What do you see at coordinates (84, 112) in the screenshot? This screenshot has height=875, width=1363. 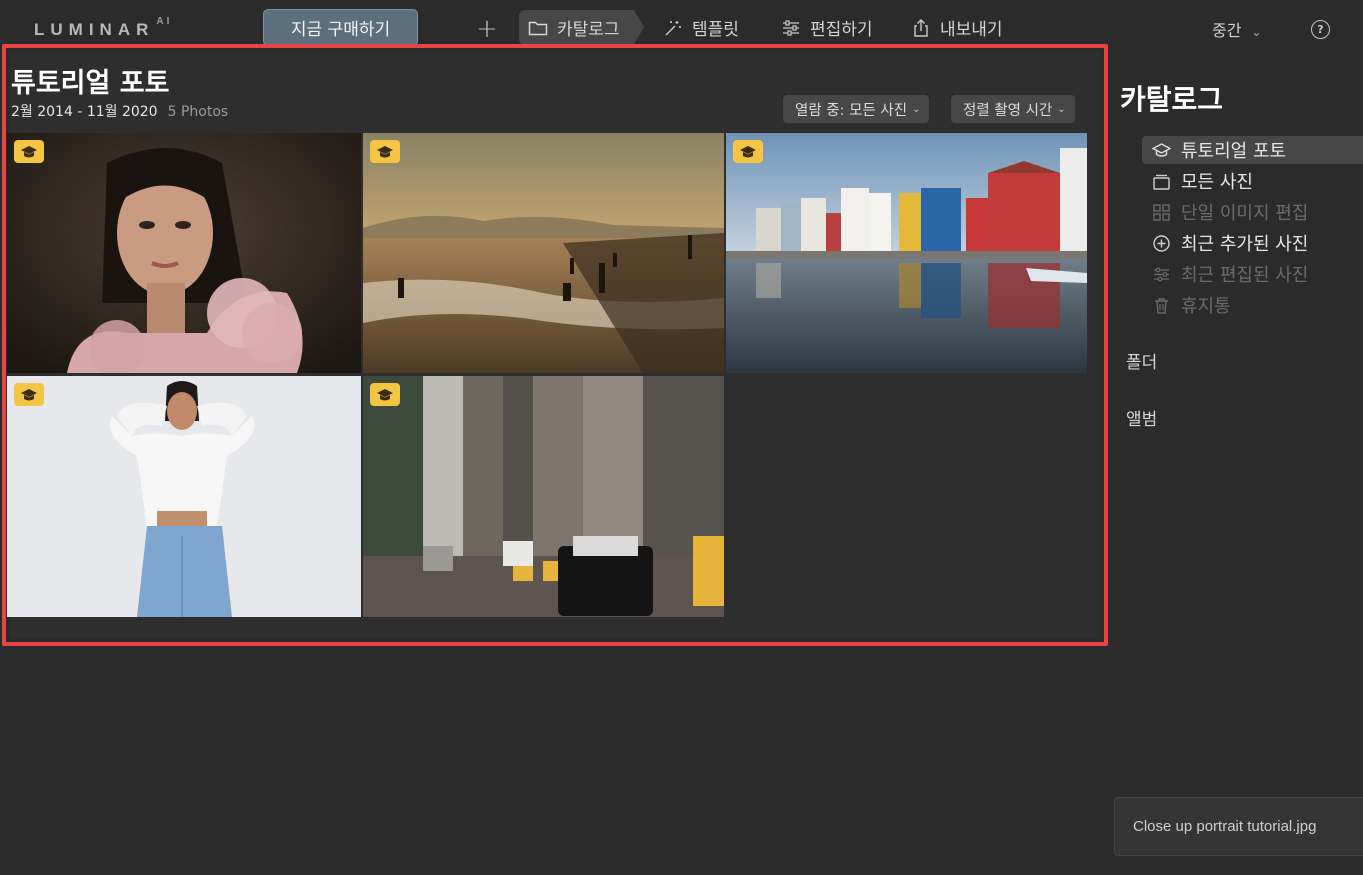 I see `date-range-text: 2월 2014 - 11월 2020` at bounding box center [84, 112].